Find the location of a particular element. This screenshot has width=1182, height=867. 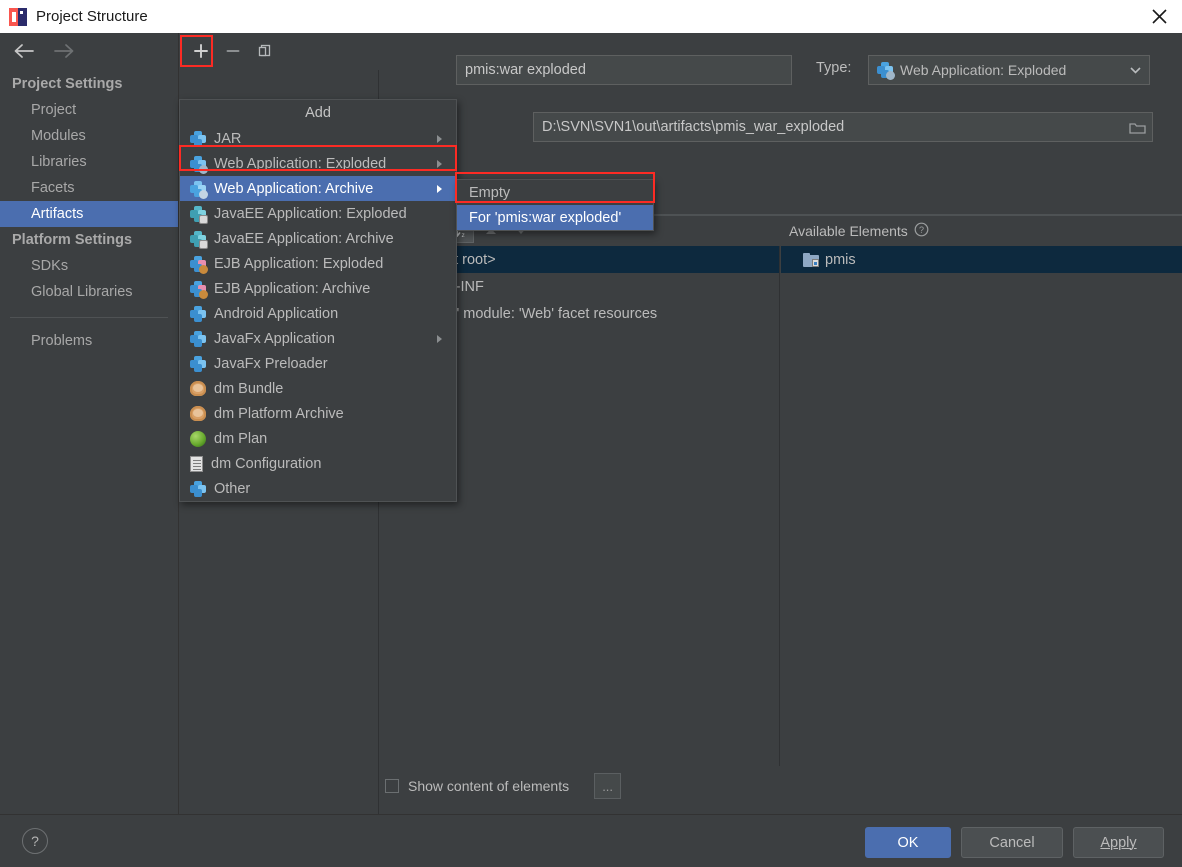

menu-item-dm-bundle: dm Bundle is located at coordinates (318, 388).